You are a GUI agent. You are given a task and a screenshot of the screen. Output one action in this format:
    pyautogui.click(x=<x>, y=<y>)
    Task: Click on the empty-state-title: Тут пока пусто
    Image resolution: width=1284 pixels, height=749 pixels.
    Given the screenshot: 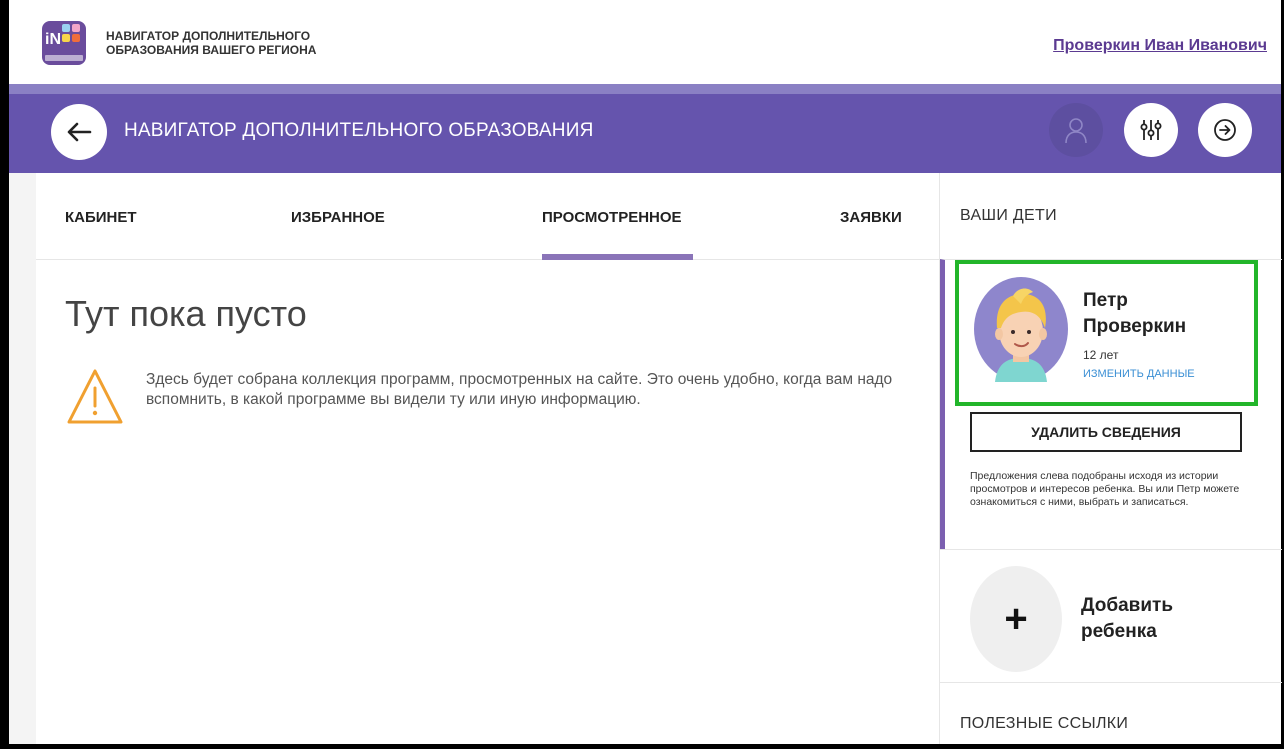 What is the action you would take?
    pyautogui.click(x=186, y=313)
    